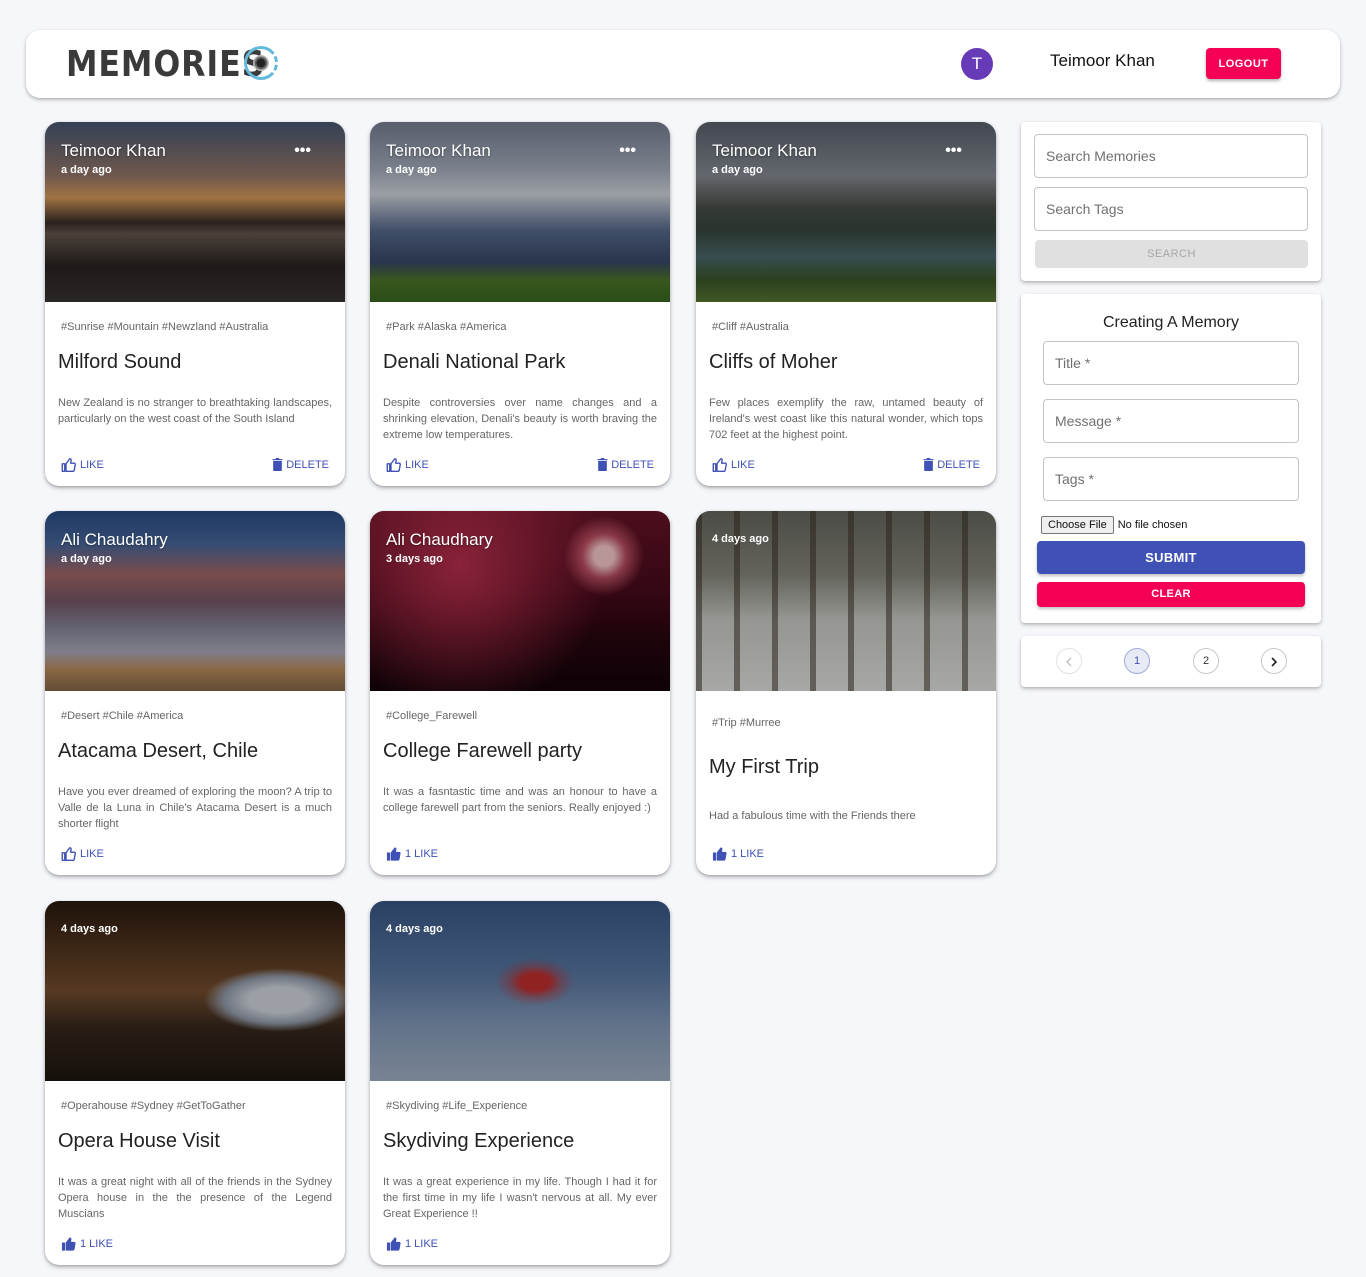  Describe the element at coordinates (1206, 661) in the screenshot. I see `page-button-2: 2` at that location.